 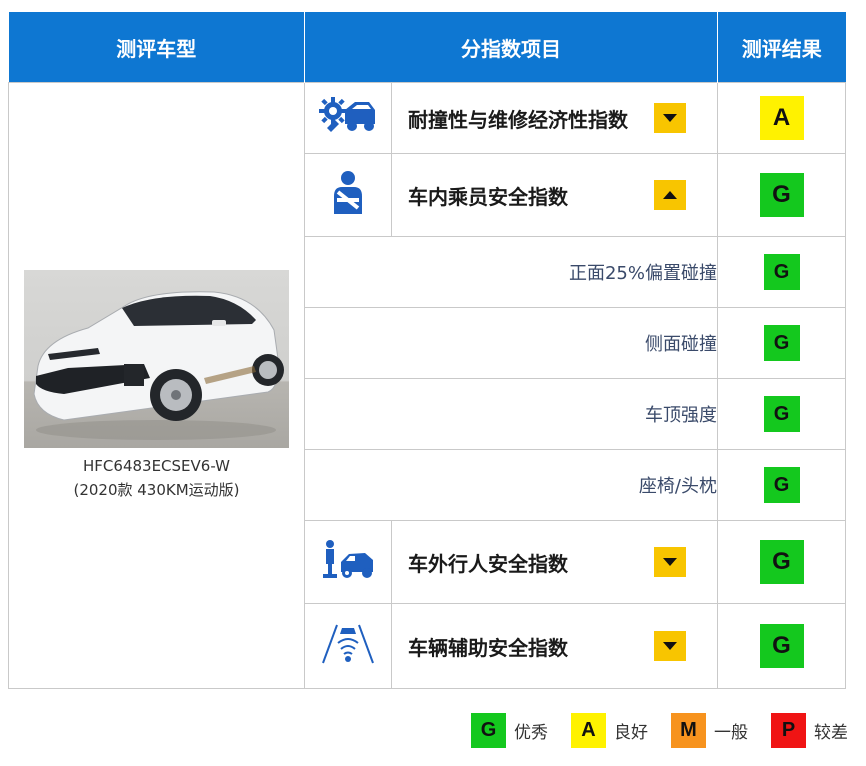 I want to click on icon-cell-driver-assist, so click(x=348, y=646).